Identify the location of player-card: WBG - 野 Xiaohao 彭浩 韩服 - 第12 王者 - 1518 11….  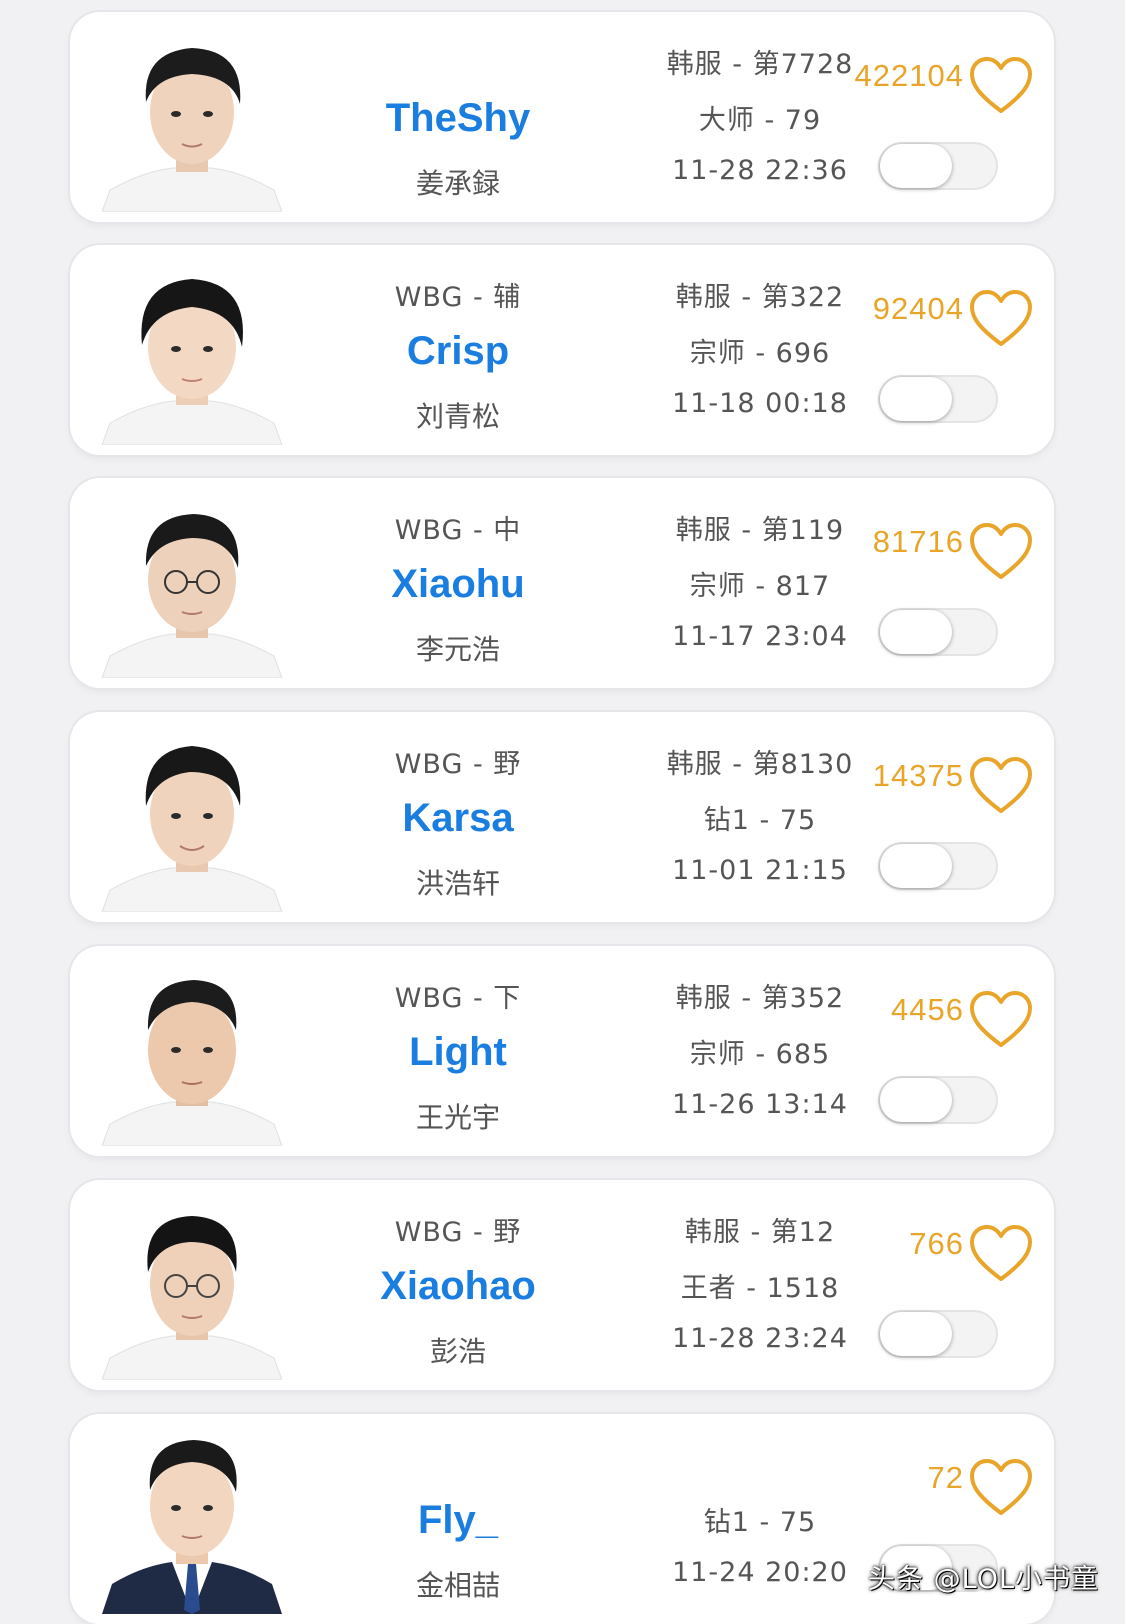
(562, 1285).